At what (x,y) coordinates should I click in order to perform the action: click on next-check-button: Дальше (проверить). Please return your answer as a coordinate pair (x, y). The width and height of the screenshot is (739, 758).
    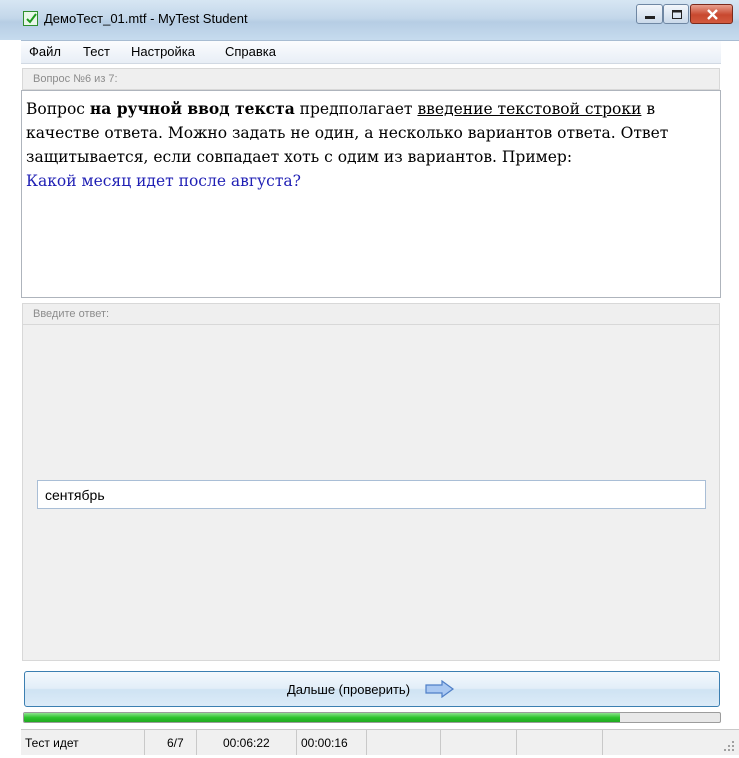
    Looking at the image, I should click on (372, 689).